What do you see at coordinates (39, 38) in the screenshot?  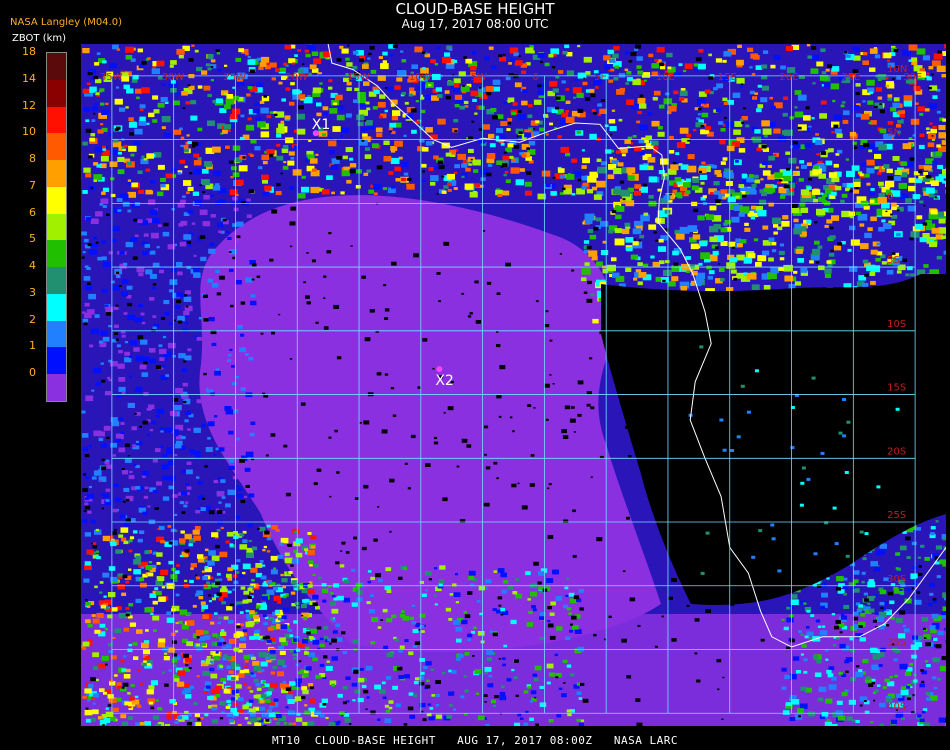 I see `legend-unit-label: ZBOT (km)` at bounding box center [39, 38].